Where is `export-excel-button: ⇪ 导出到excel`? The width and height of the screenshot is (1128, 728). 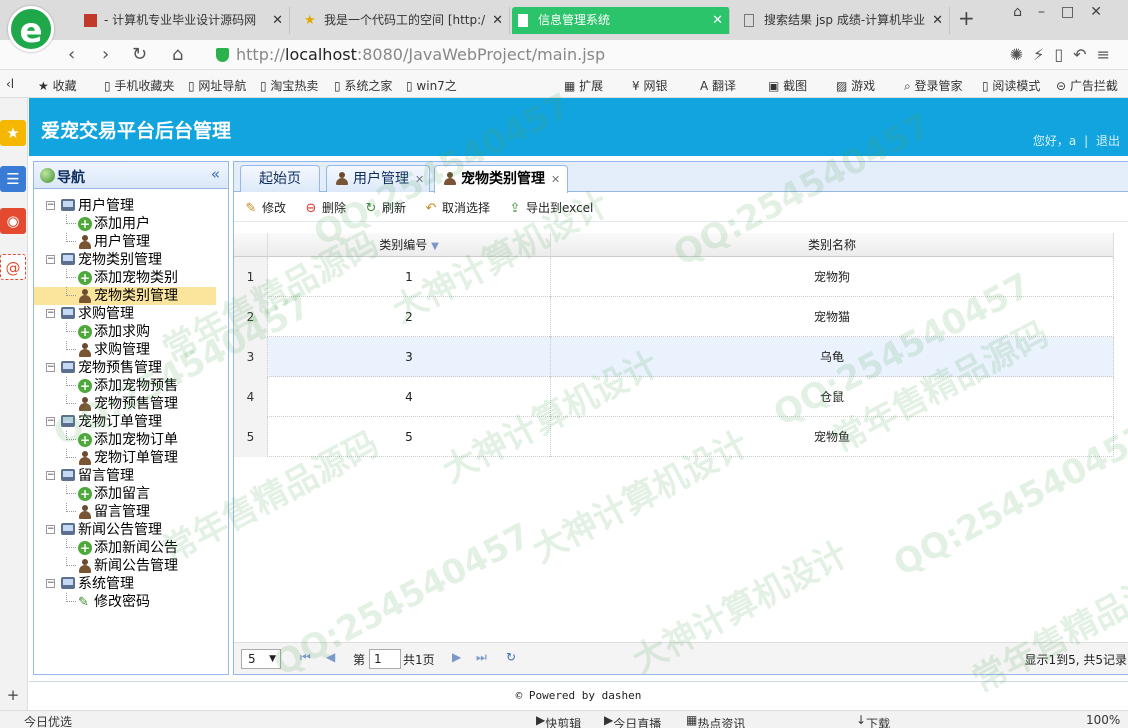
export-excel-button: ⇪ 导出到excel is located at coordinates (551, 207).